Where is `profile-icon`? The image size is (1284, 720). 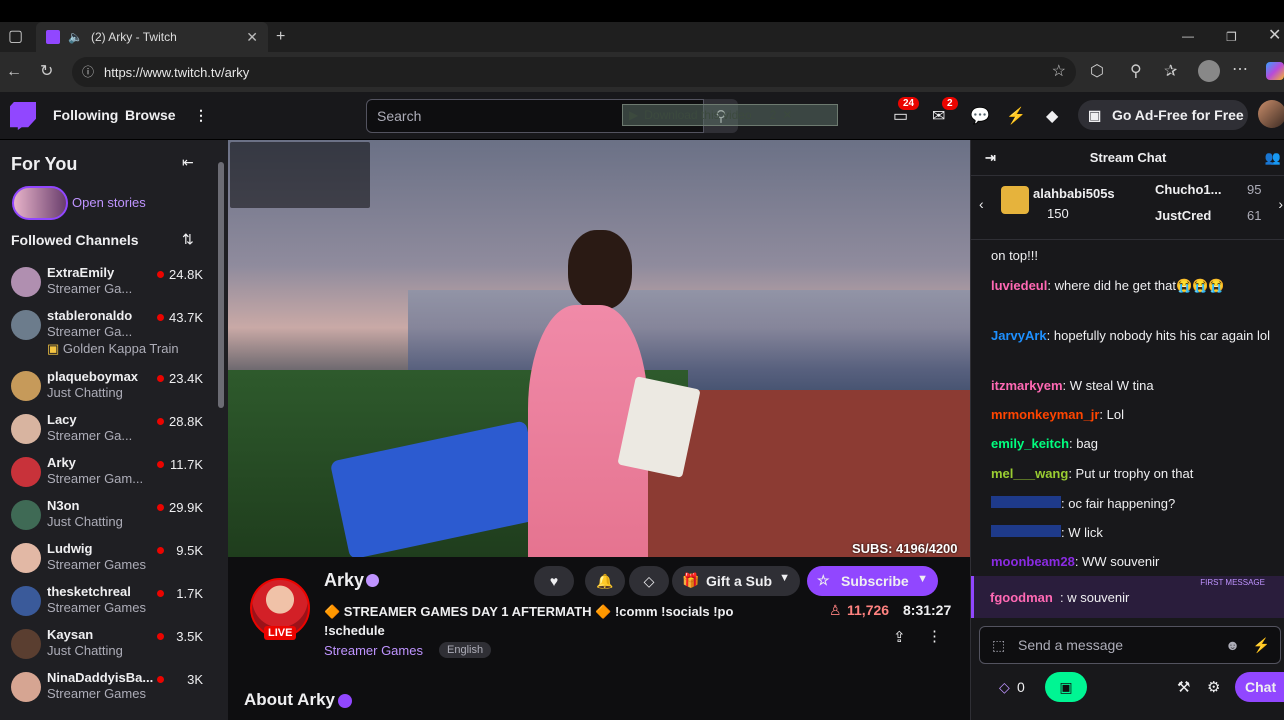 profile-icon is located at coordinates (1209, 71).